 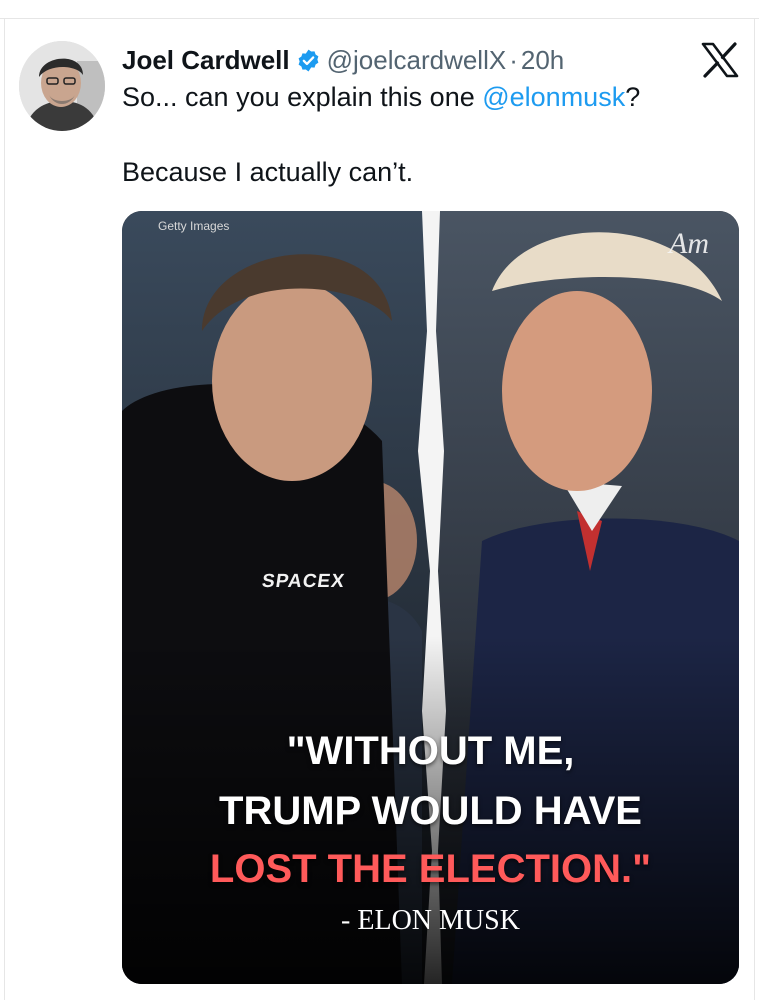 I want to click on tweet-text-prefix: So... can you explain this one, so click(x=302, y=97).